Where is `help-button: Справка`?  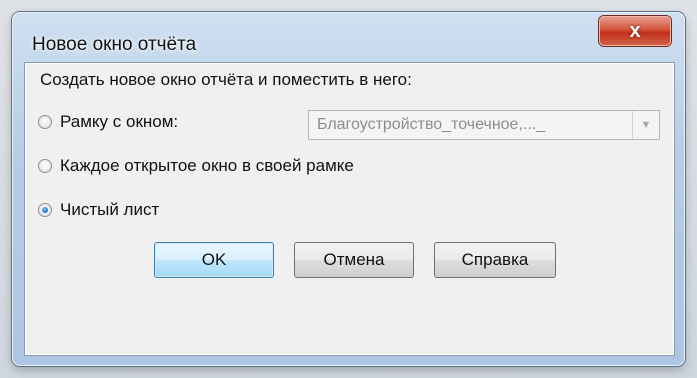 help-button: Справка is located at coordinates (495, 260).